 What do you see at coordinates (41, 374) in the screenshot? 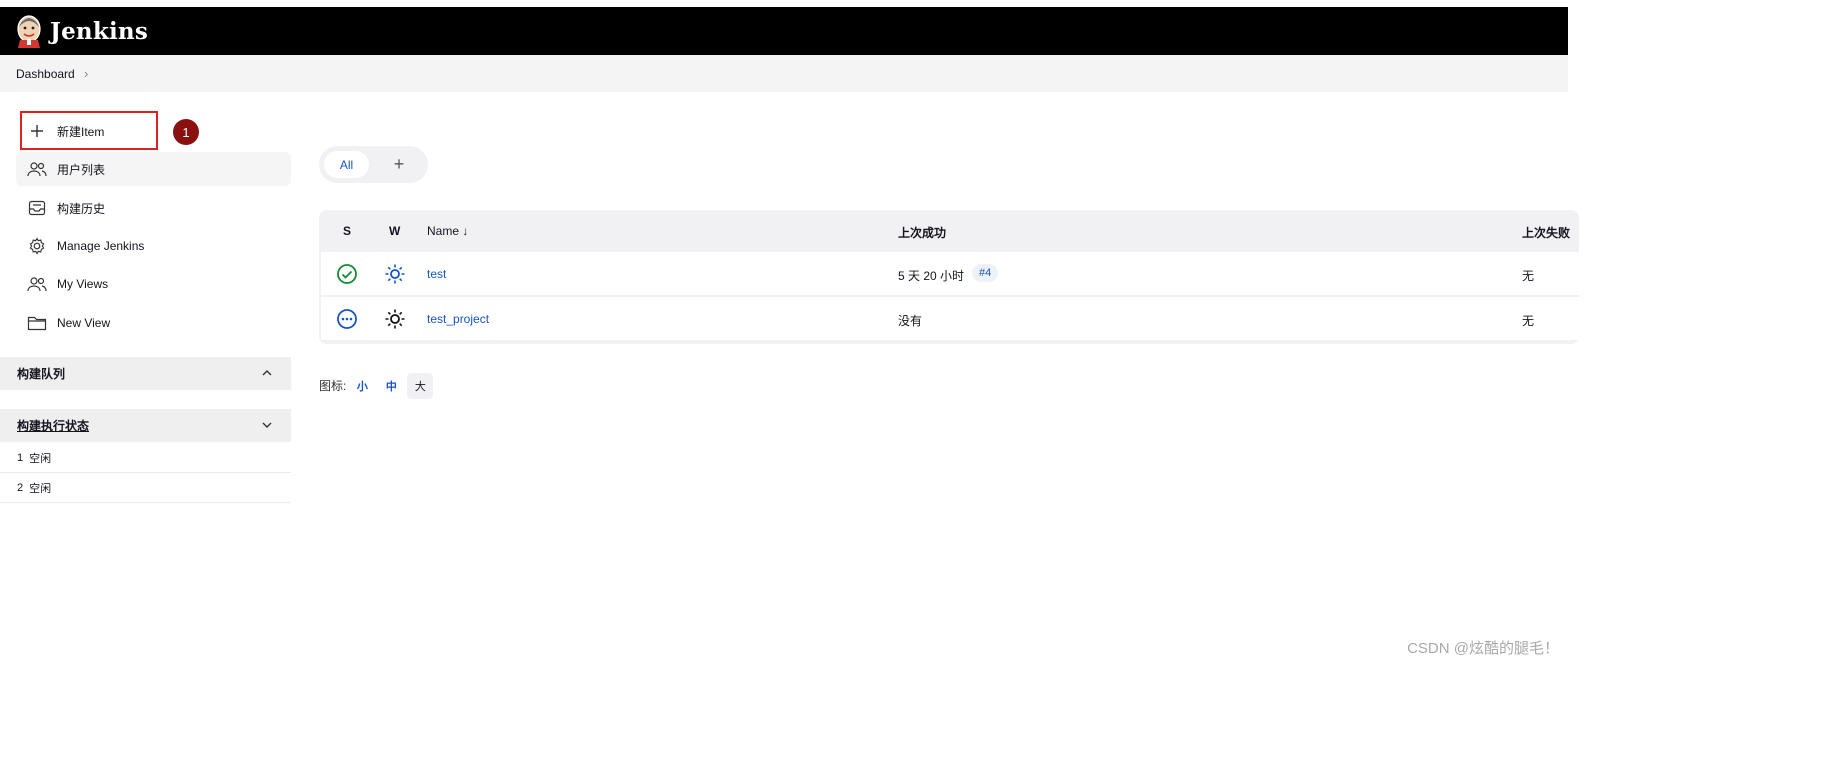
I see `build-queue-title: 构建队列` at bounding box center [41, 374].